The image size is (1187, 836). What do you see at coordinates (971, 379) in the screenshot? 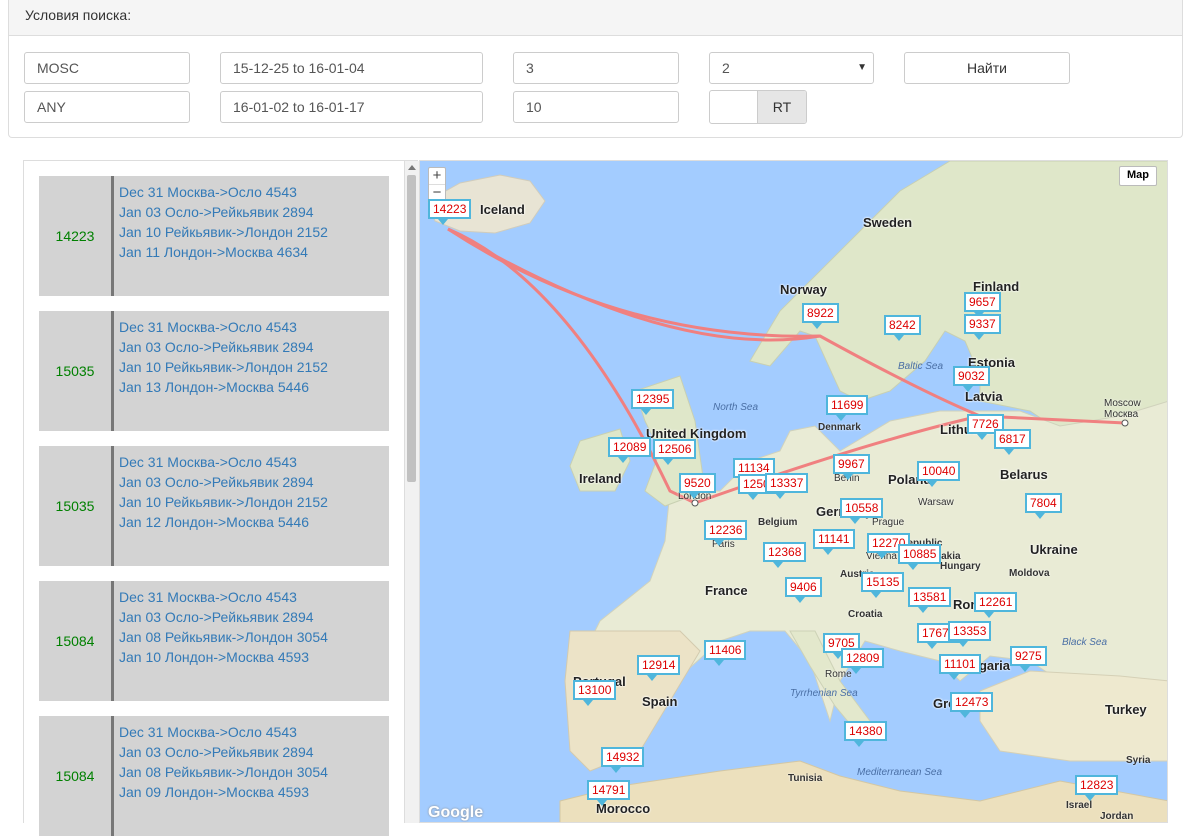
I see `price-marker: 9032` at bounding box center [971, 379].